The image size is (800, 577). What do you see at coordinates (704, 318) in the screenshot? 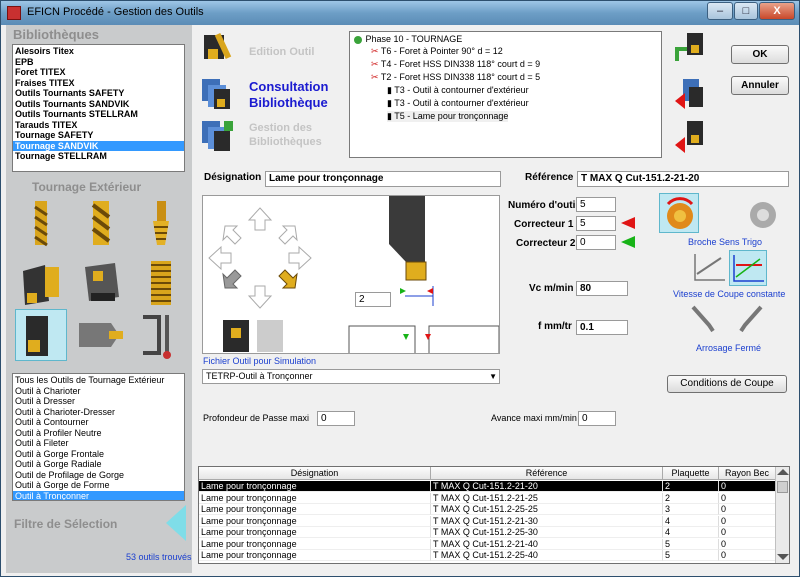
I see `coolant-left-icon` at bounding box center [704, 318].